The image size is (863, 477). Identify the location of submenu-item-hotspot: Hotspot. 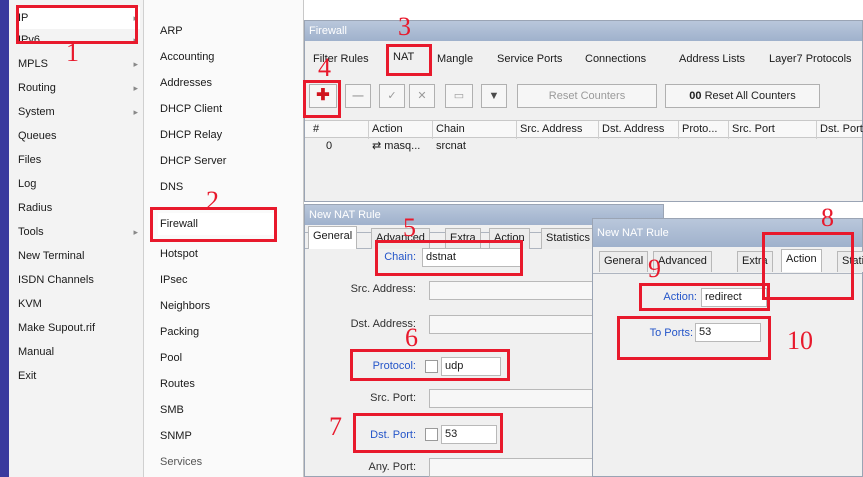
(179, 254).